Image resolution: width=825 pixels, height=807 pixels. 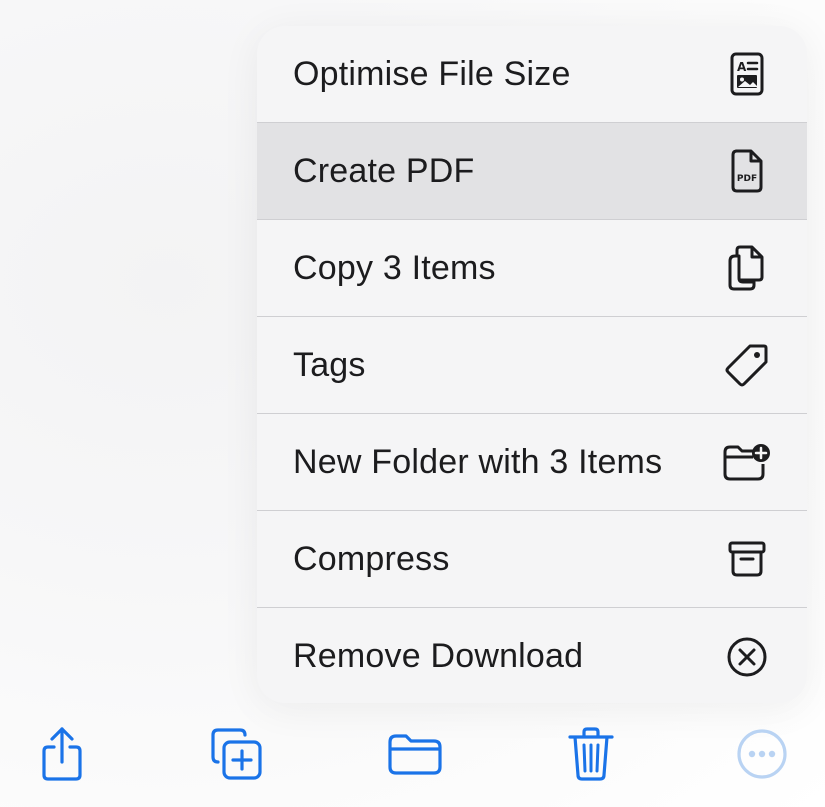 I want to click on optimise-file-icon: A, so click(x=747, y=74).